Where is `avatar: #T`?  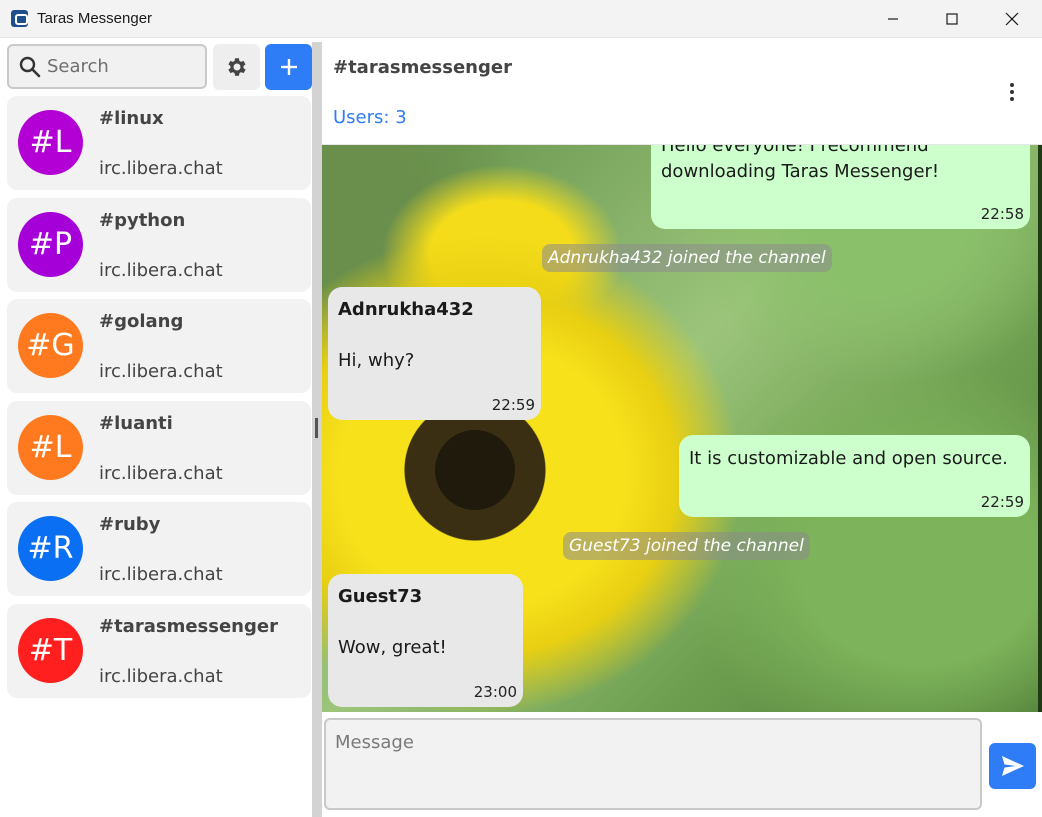
avatar: #T is located at coordinates (50, 650).